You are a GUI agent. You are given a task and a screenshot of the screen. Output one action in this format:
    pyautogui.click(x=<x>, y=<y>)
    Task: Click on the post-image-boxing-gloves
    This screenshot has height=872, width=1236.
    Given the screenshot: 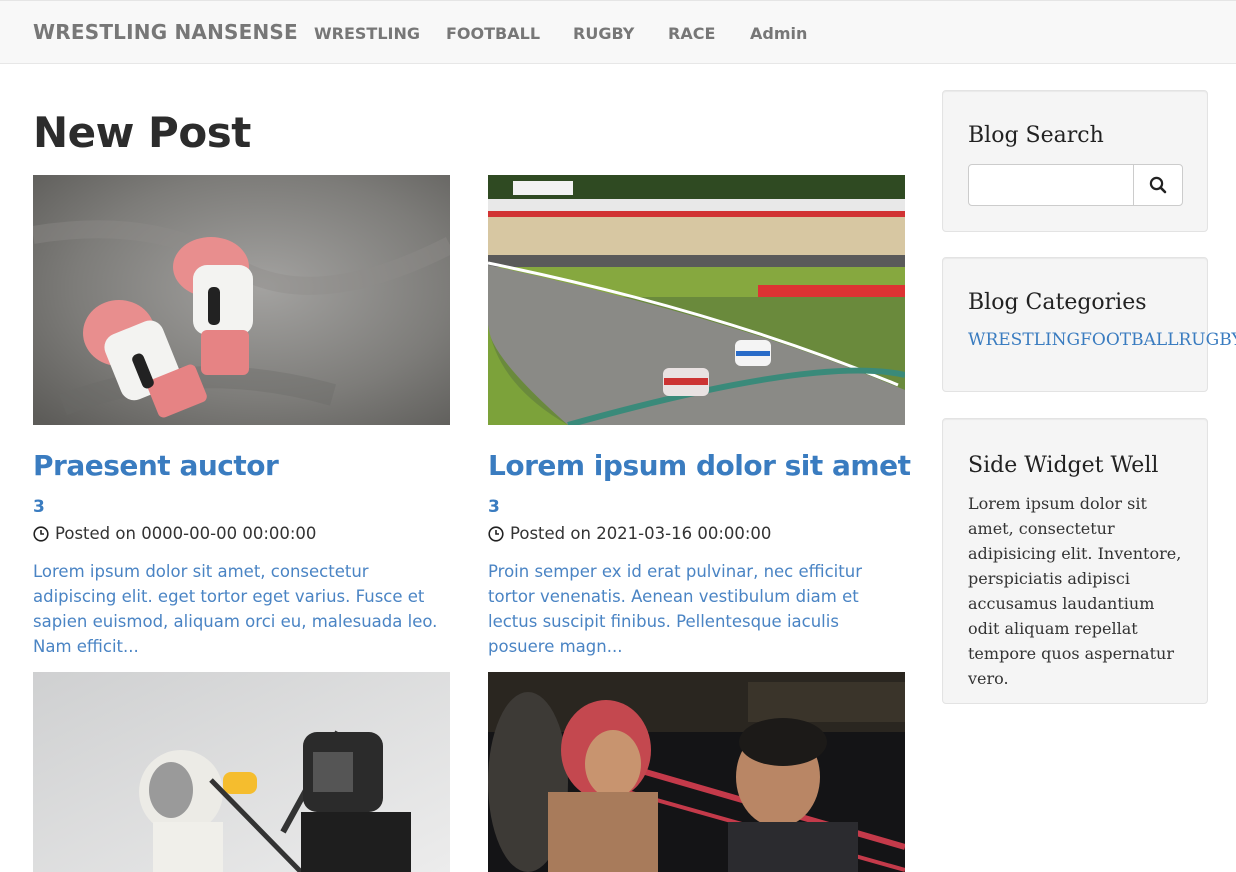 What is the action you would take?
    pyautogui.click(x=241, y=300)
    